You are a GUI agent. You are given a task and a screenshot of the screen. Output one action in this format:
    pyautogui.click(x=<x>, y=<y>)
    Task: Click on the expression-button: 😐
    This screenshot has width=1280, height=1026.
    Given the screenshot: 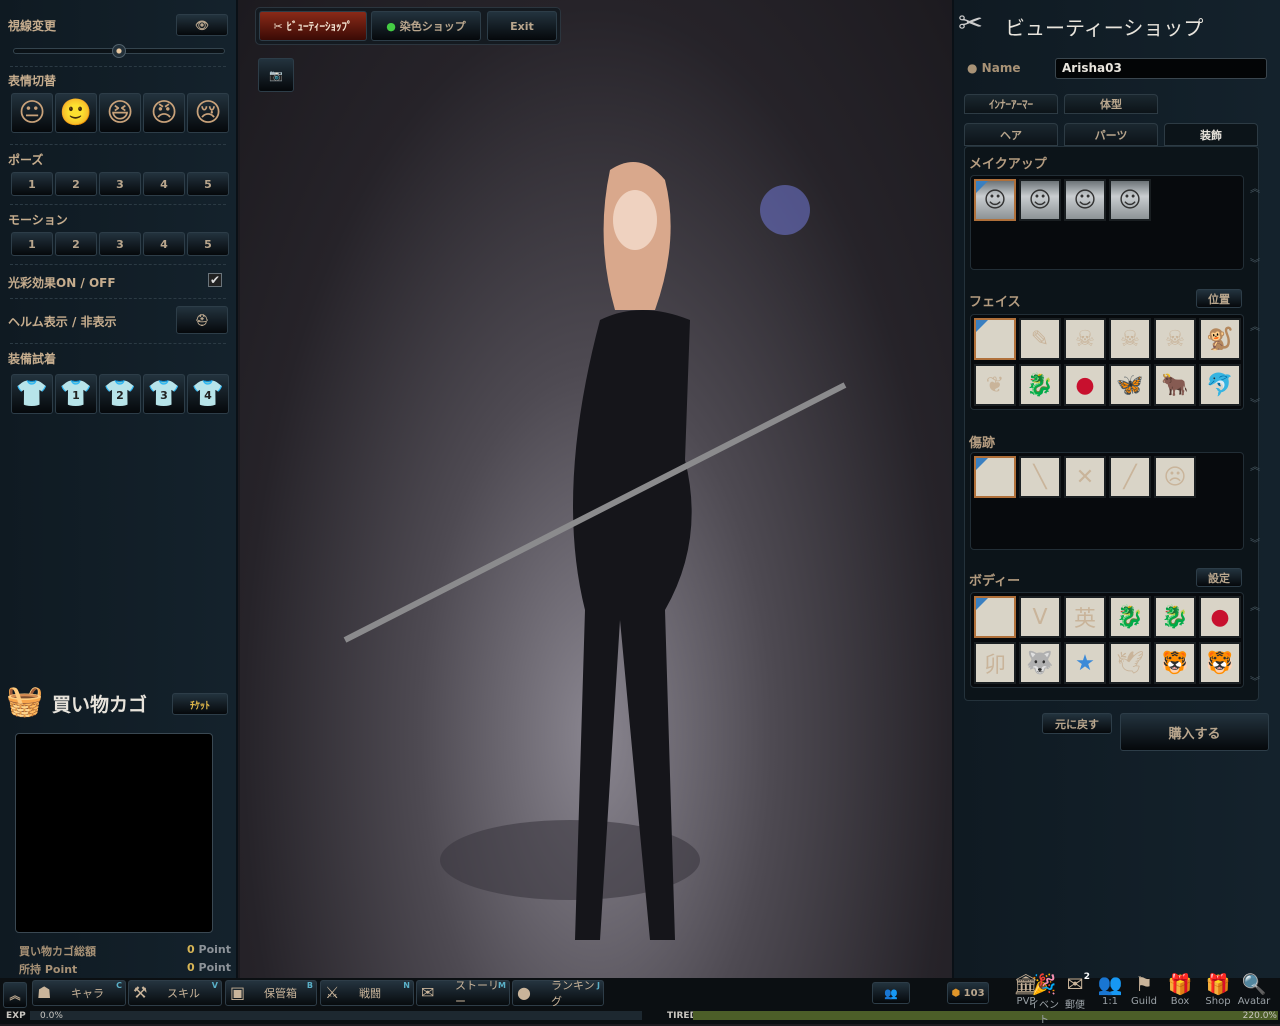 What is the action you would take?
    pyautogui.click(x=32, y=113)
    